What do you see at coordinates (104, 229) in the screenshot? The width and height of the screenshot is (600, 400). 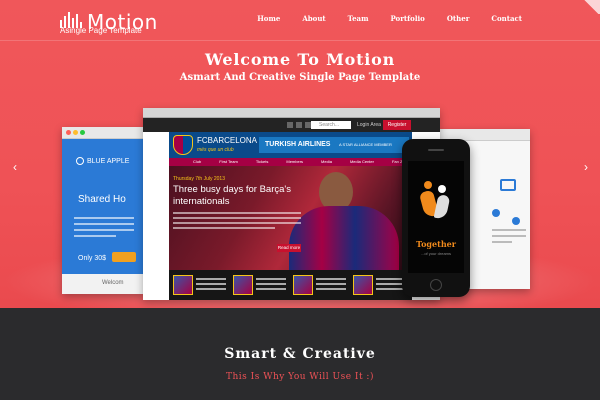 I see `left-text-lines` at bounding box center [104, 229].